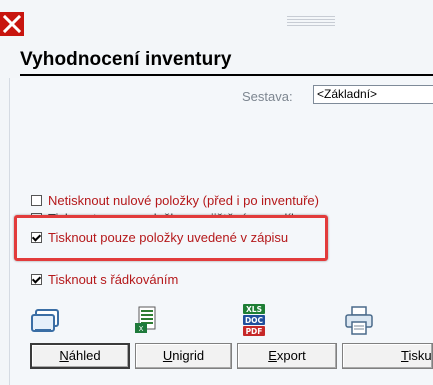 The height and width of the screenshot is (385, 433). Describe the element at coordinates (46, 322) in the screenshot. I see `preview-window-icon` at that location.